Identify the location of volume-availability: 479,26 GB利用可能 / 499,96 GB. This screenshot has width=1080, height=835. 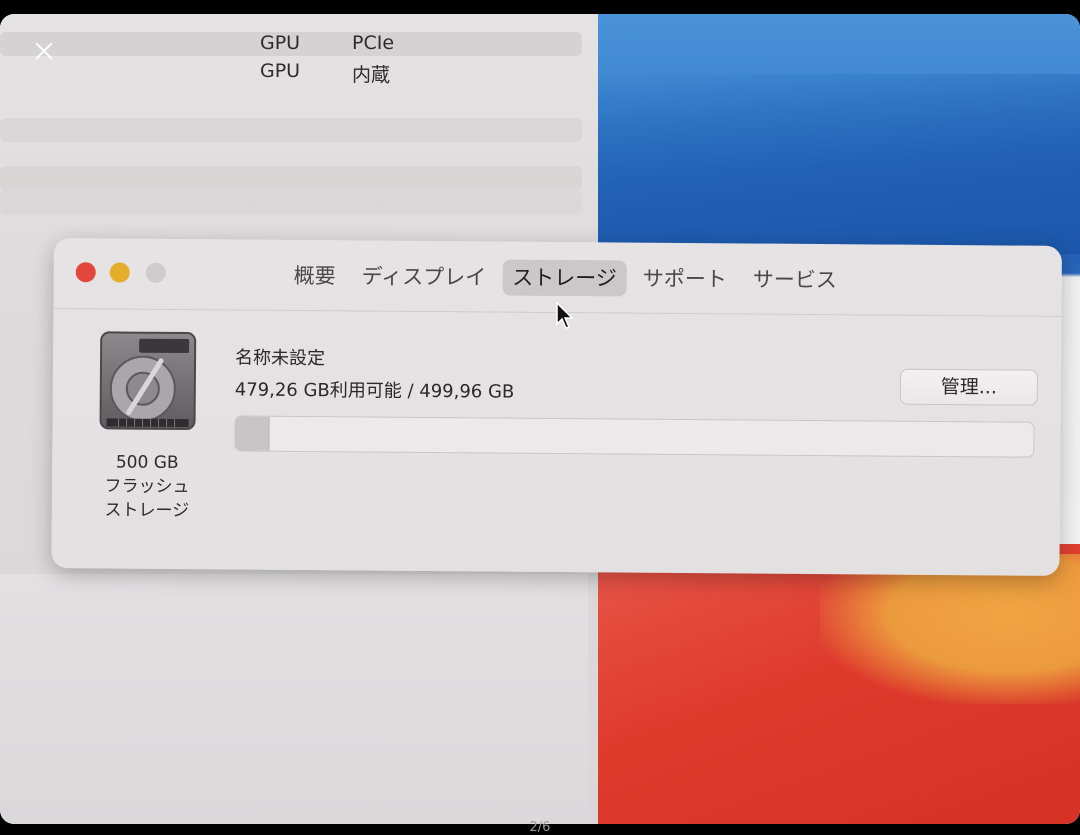
(374, 391).